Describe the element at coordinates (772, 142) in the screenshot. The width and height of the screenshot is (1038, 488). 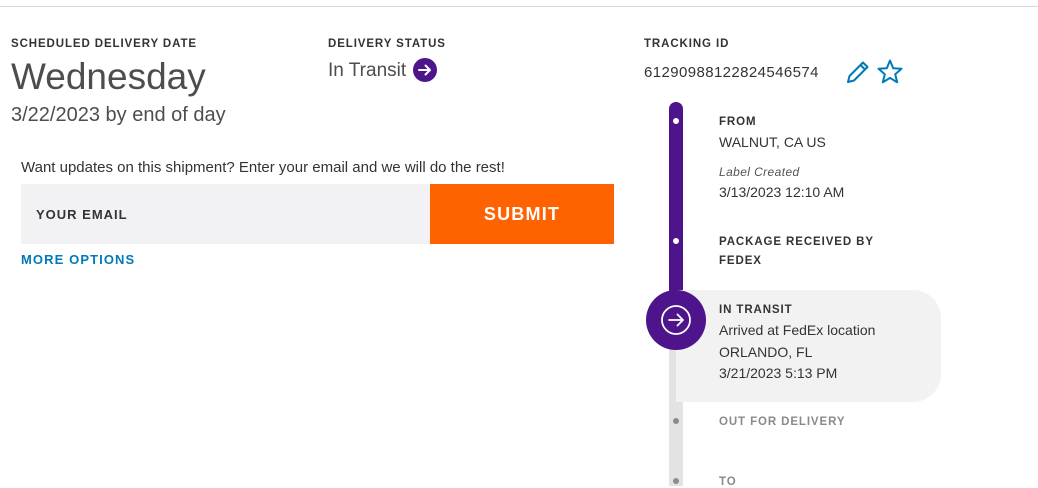
I see `from-location: WALNUT, CA US` at that location.